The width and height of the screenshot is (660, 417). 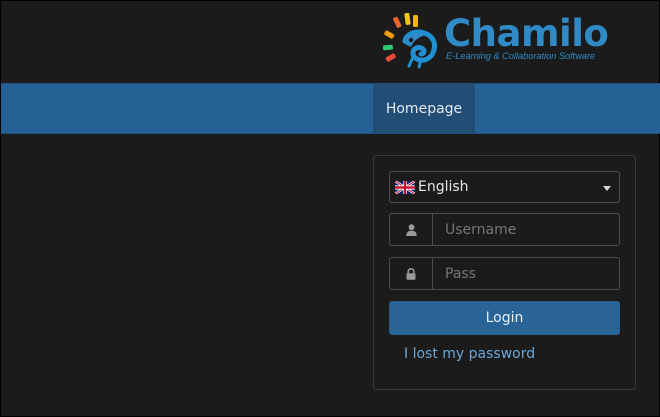 What do you see at coordinates (330, 108) in the screenshot?
I see `main-navbar: Homepage` at bounding box center [330, 108].